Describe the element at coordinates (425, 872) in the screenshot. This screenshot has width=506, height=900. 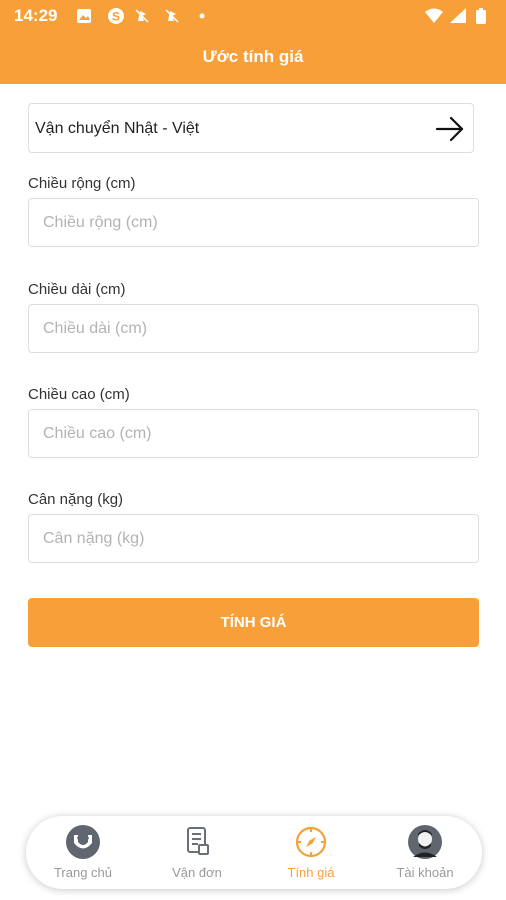
I see `nav-label-account: Tài khoản` at that location.